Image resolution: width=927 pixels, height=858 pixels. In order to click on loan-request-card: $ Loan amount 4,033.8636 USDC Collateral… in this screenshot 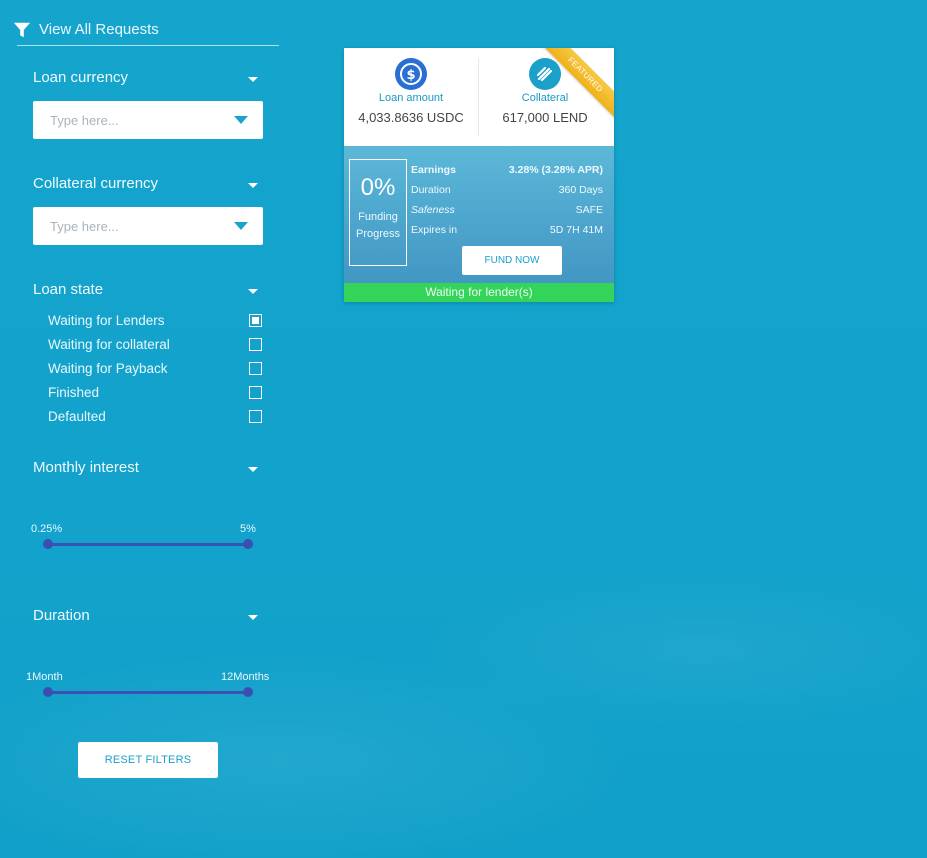, I will do `click(479, 175)`.